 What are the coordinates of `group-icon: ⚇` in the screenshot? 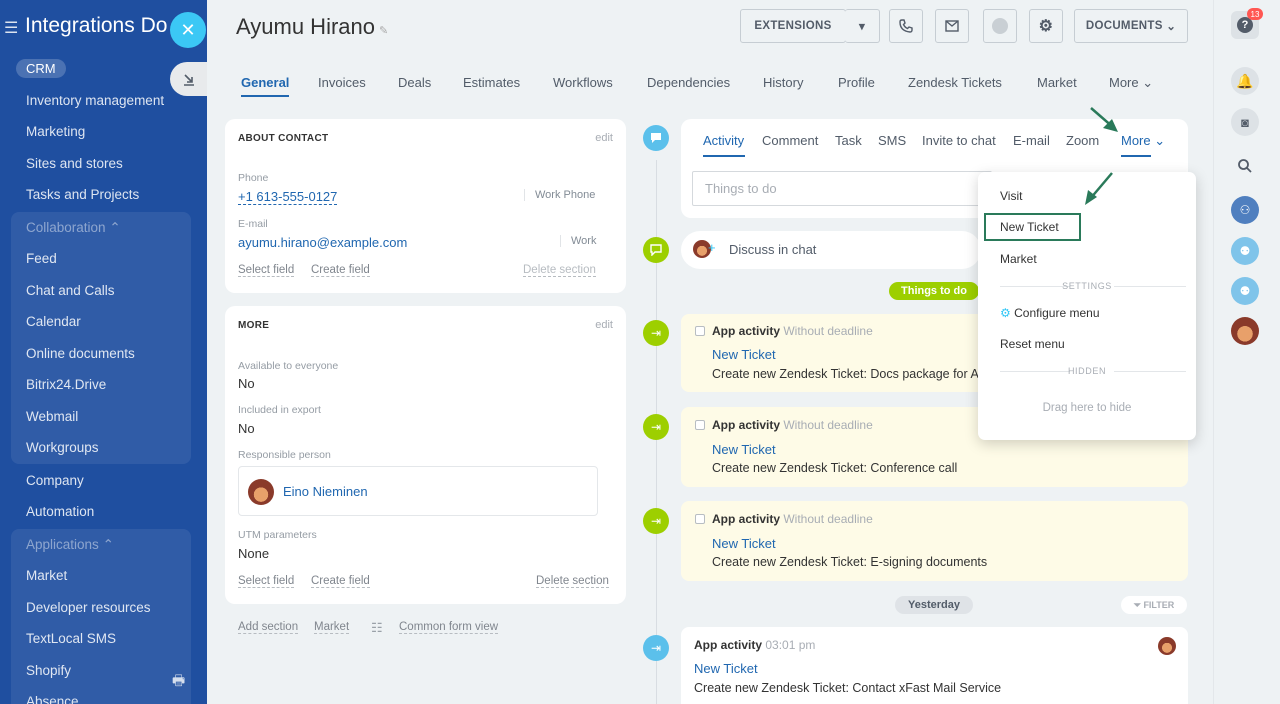 It's located at (1245, 210).